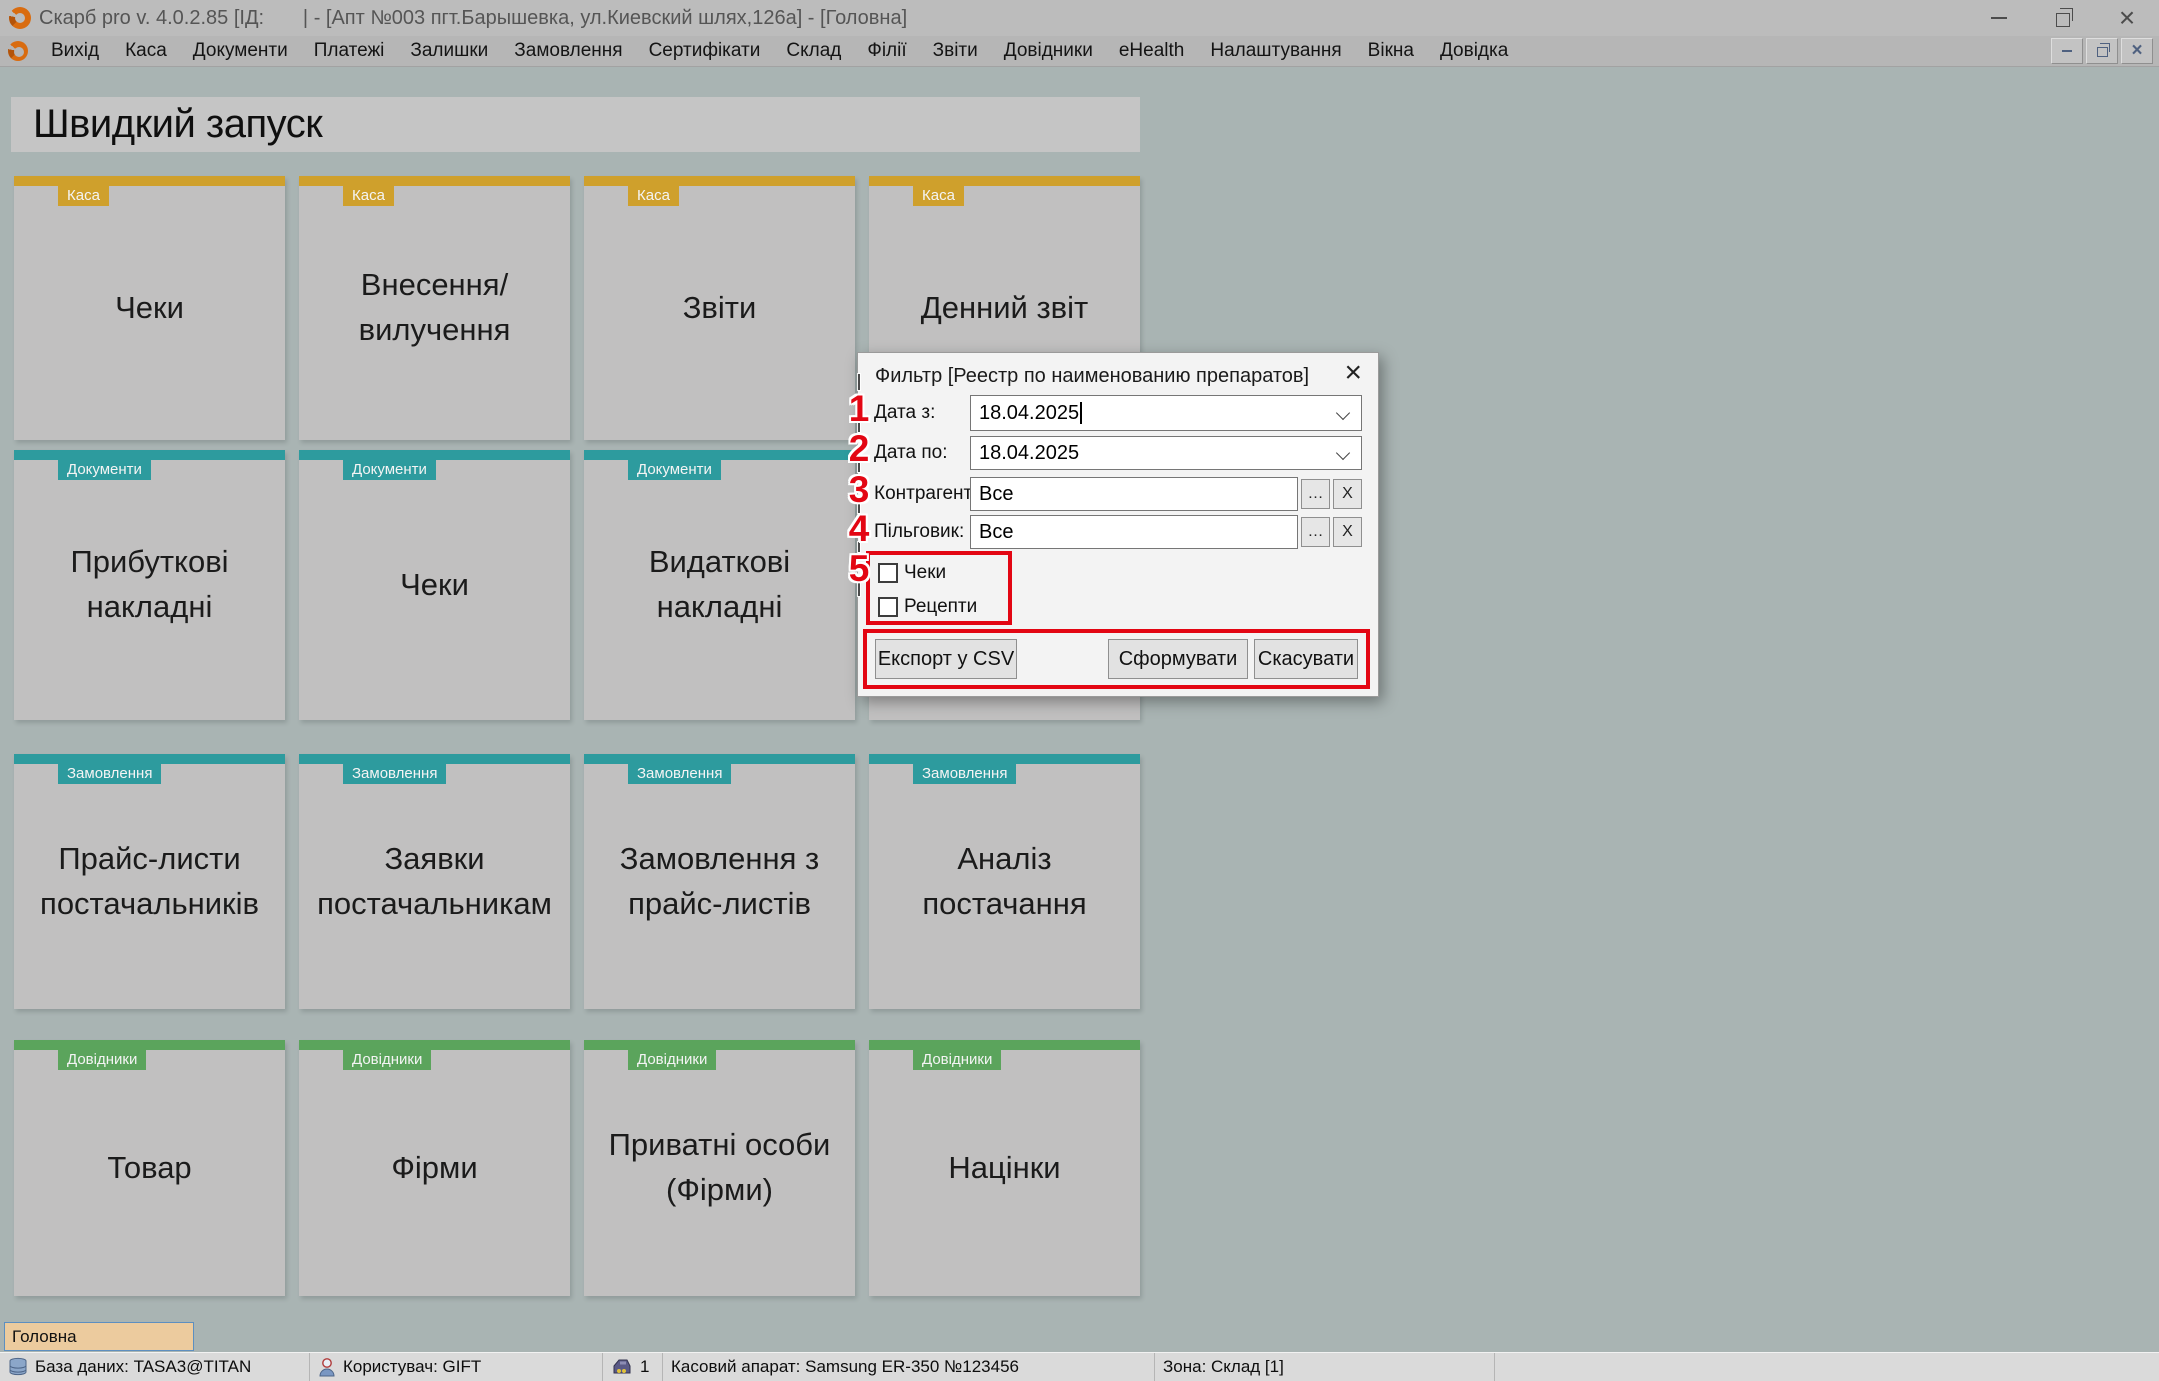  I want to click on annotation-number-5: 5, so click(859, 568).